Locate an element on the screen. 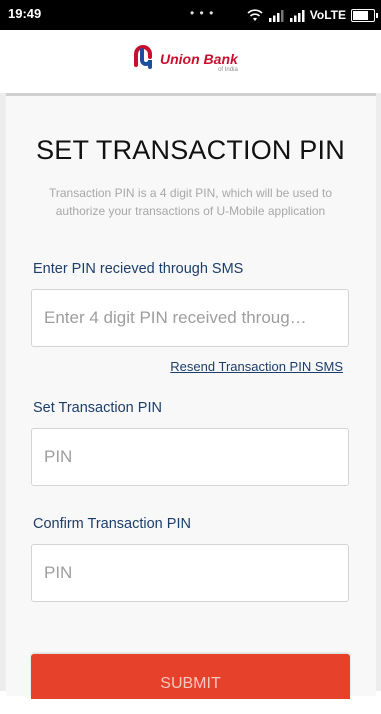 The height and width of the screenshot is (714, 381). sms-pin-input is located at coordinates (190, 318).